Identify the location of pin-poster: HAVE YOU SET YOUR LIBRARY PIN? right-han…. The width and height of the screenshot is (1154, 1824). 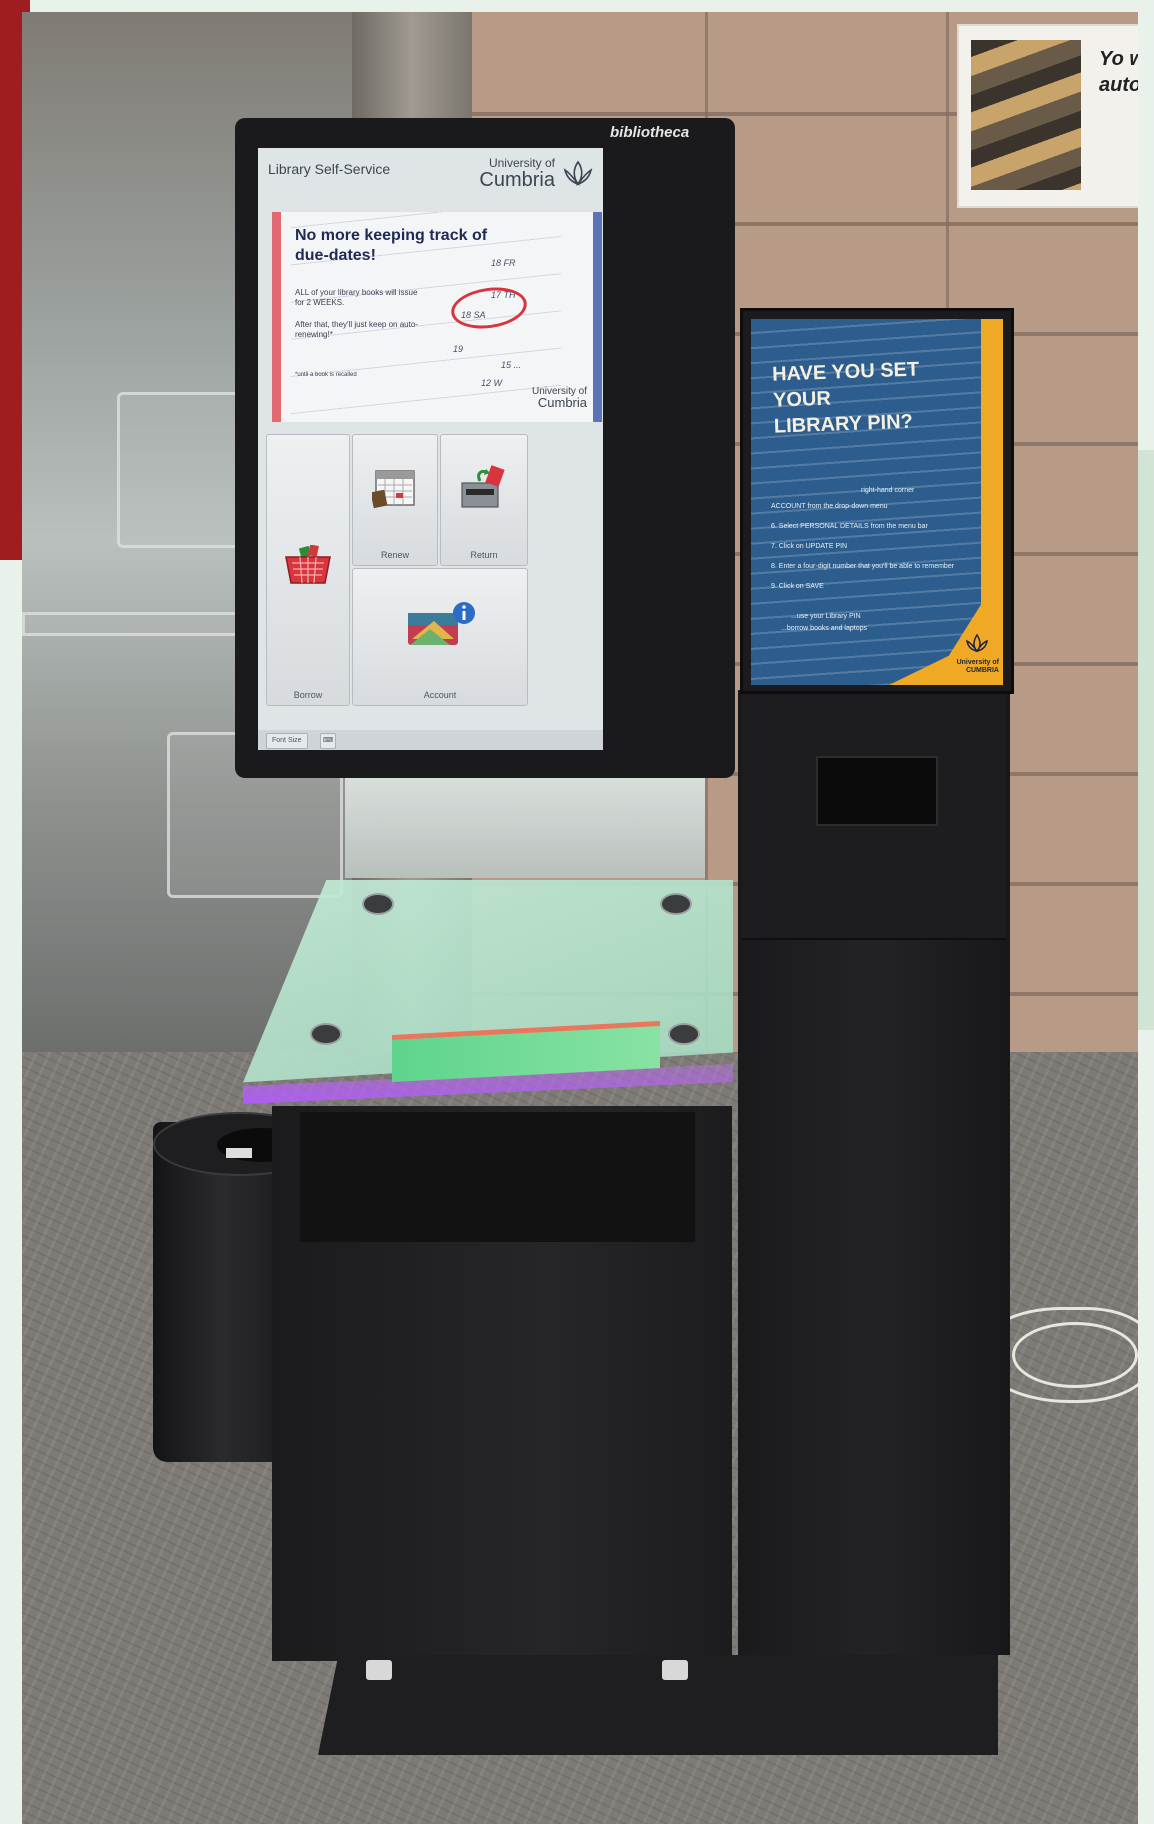
(877, 502).